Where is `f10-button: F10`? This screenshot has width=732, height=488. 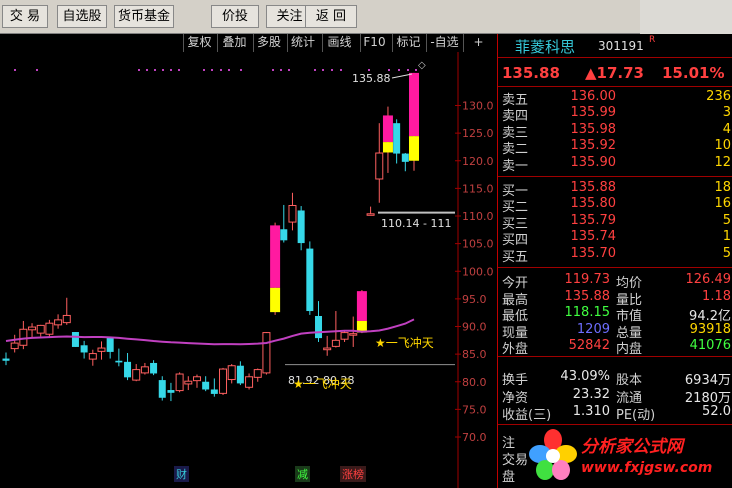
f10-button: F10 is located at coordinates (374, 43).